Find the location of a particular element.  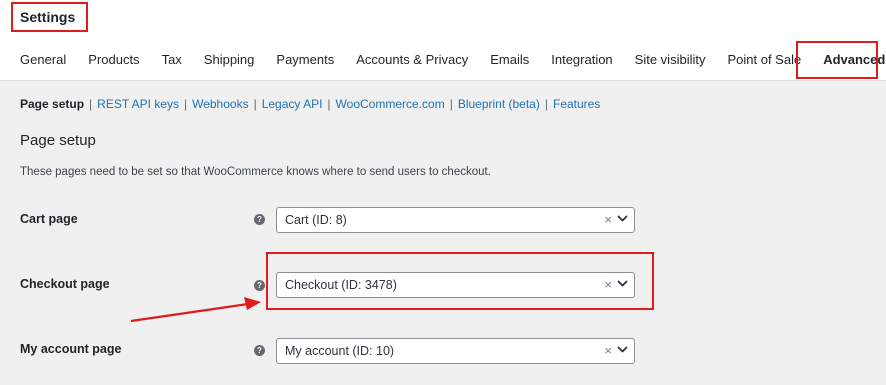

tab-general: General is located at coordinates (43, 62).